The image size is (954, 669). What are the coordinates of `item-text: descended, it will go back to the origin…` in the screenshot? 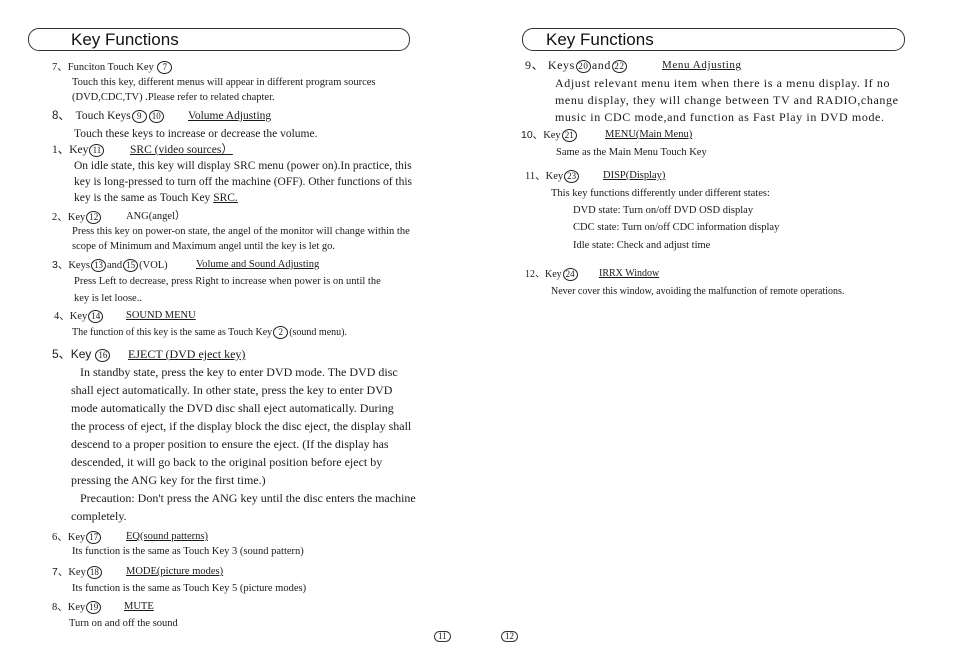 It's located at (227, 462).